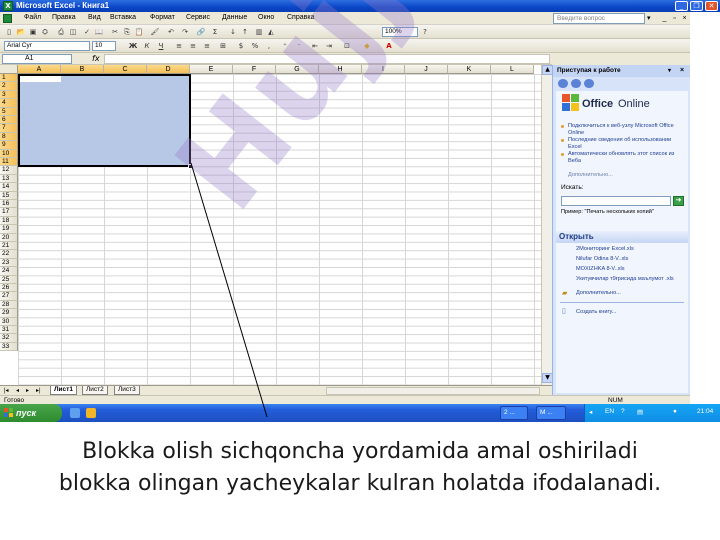  What do you see at coordinates (259, 32) in the screenshot?
I see `chart-wizard-icon: ▥` at bounding box center [259, 32].